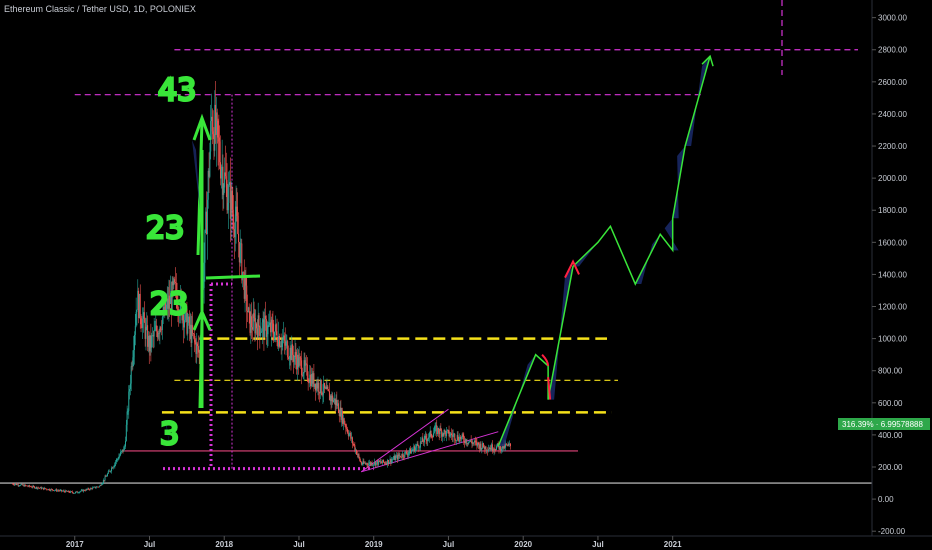  I want to click on x-tick-label: 2020, so click(523, 544).